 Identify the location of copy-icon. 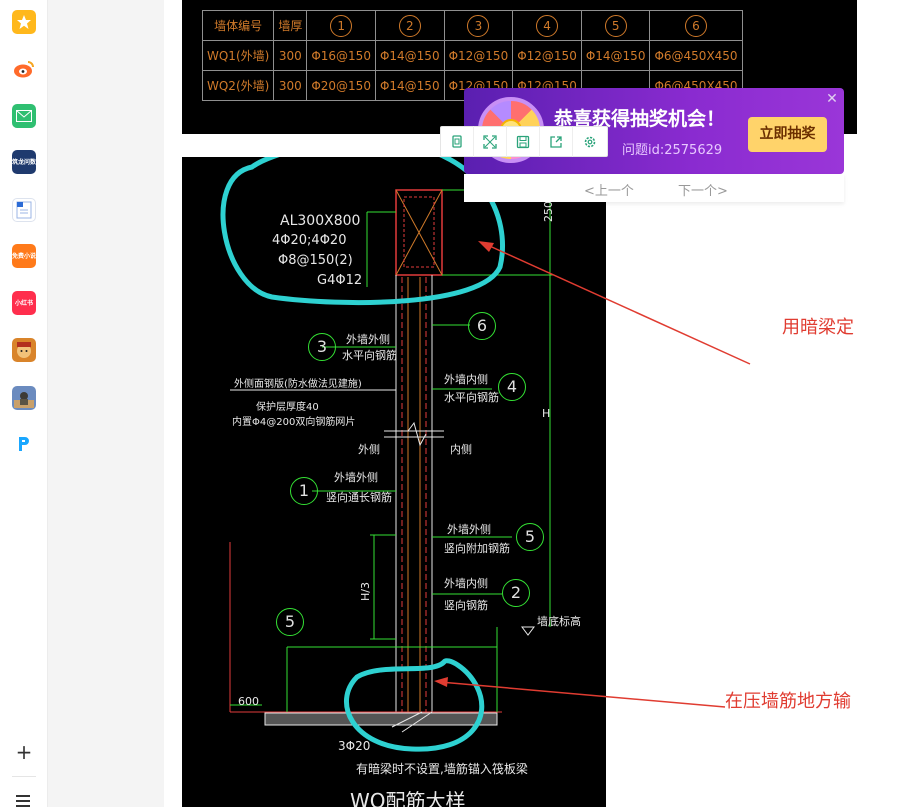
(457, 141).